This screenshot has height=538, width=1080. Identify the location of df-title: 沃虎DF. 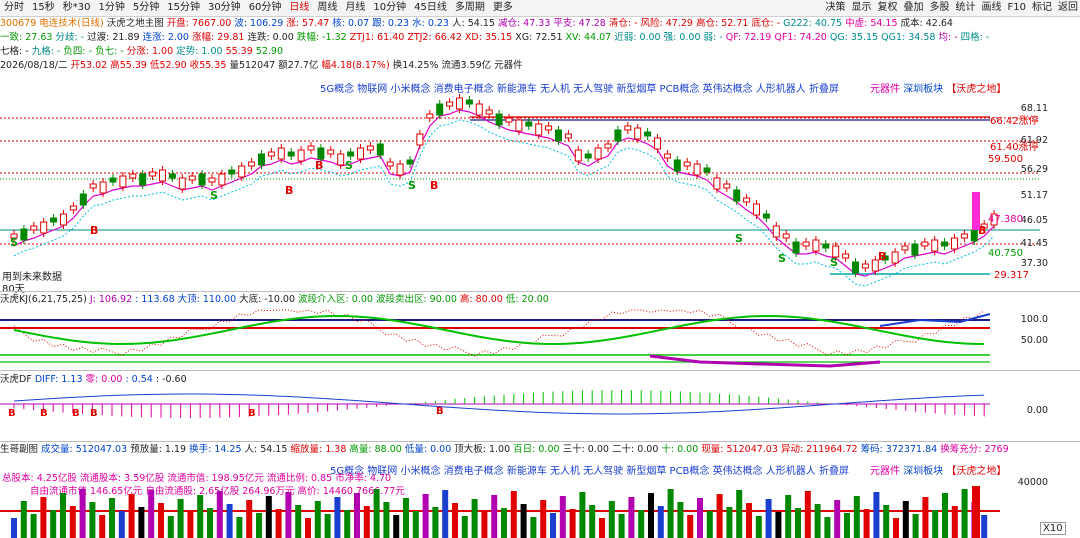
(16, 379).